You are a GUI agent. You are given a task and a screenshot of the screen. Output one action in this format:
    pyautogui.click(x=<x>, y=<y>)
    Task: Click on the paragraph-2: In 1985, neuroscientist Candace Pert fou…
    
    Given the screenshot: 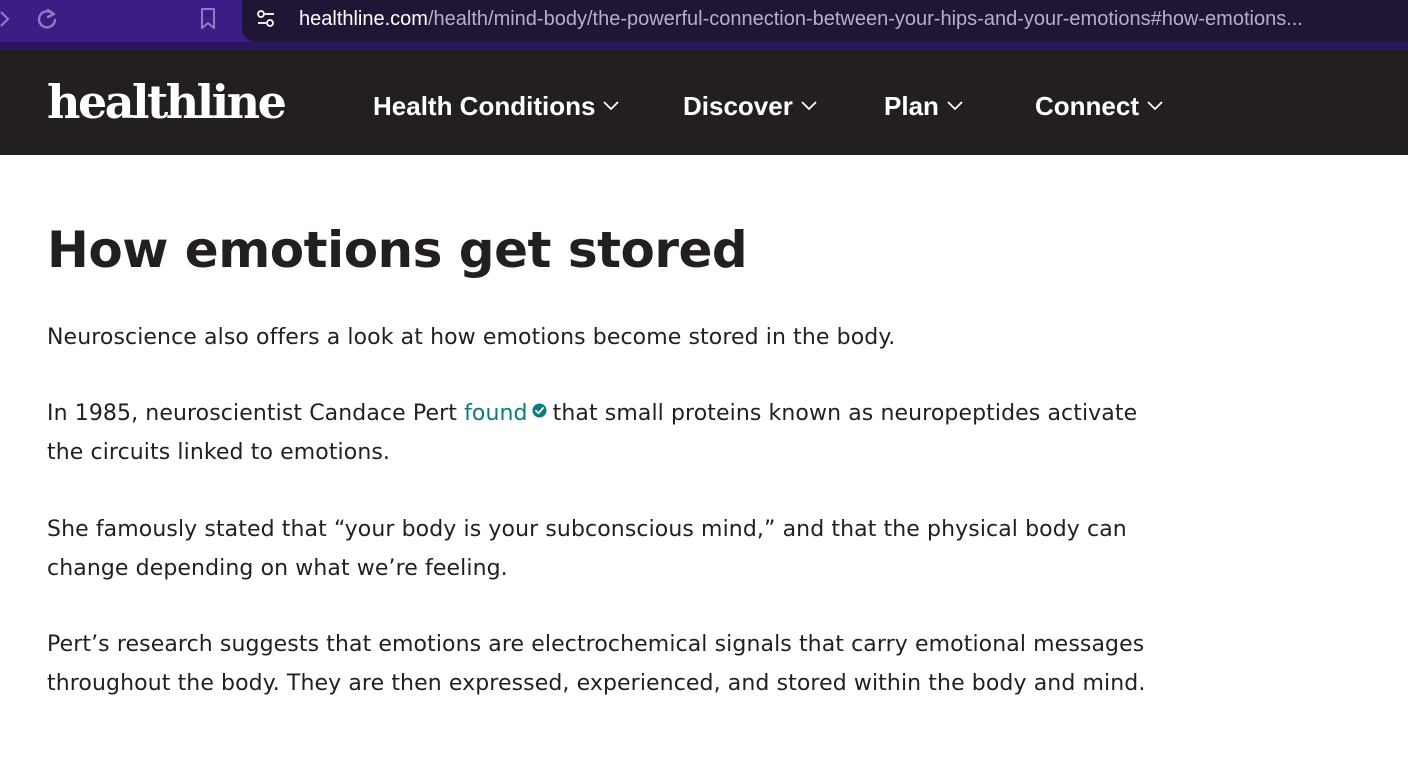 What is the action you would take?
    pyautogui.click(x=607, y=433)
    